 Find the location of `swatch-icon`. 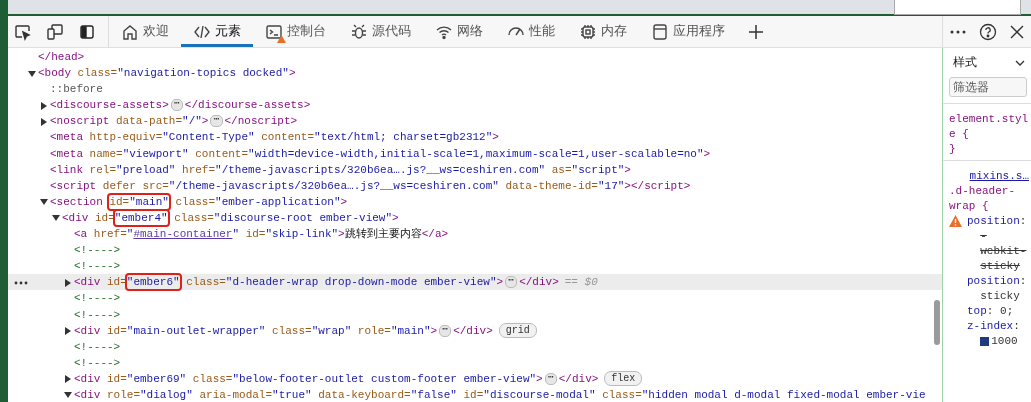

swatch-icon is located at coordinates (985, 341).